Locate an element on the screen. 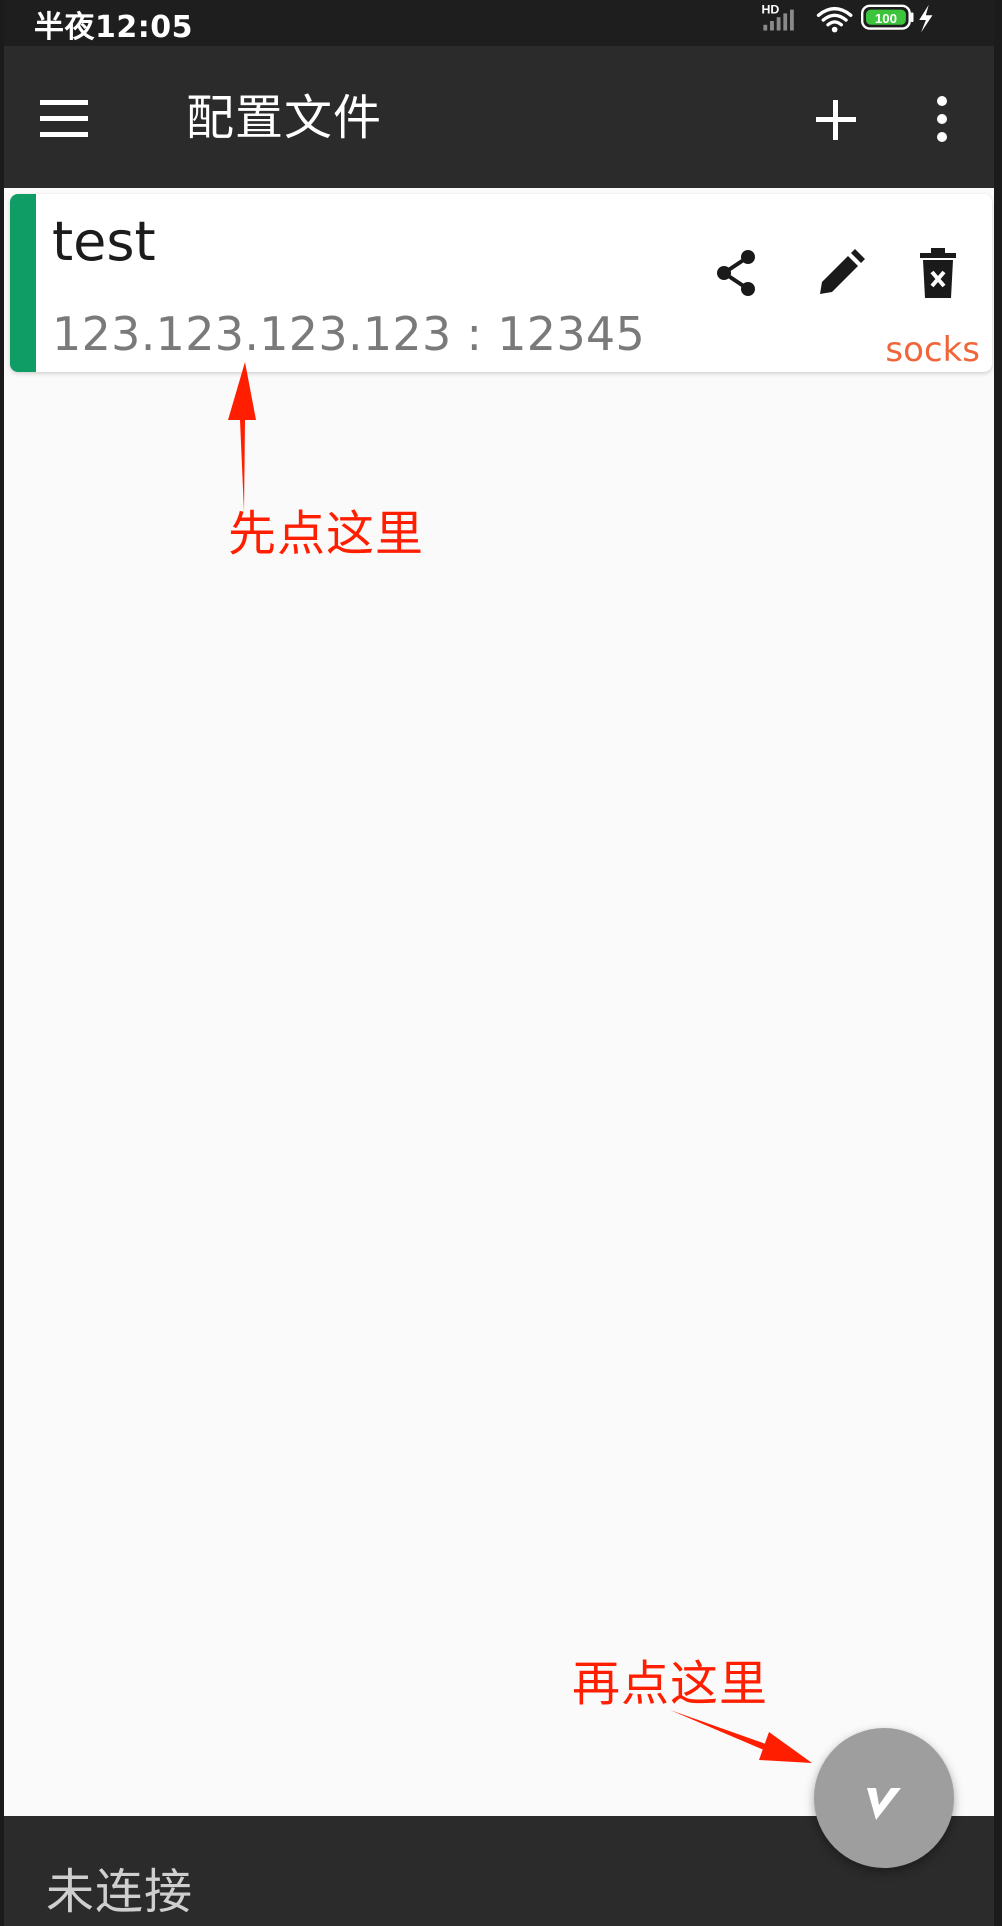  v-logo-icon is located at coordinates (884, 1804).